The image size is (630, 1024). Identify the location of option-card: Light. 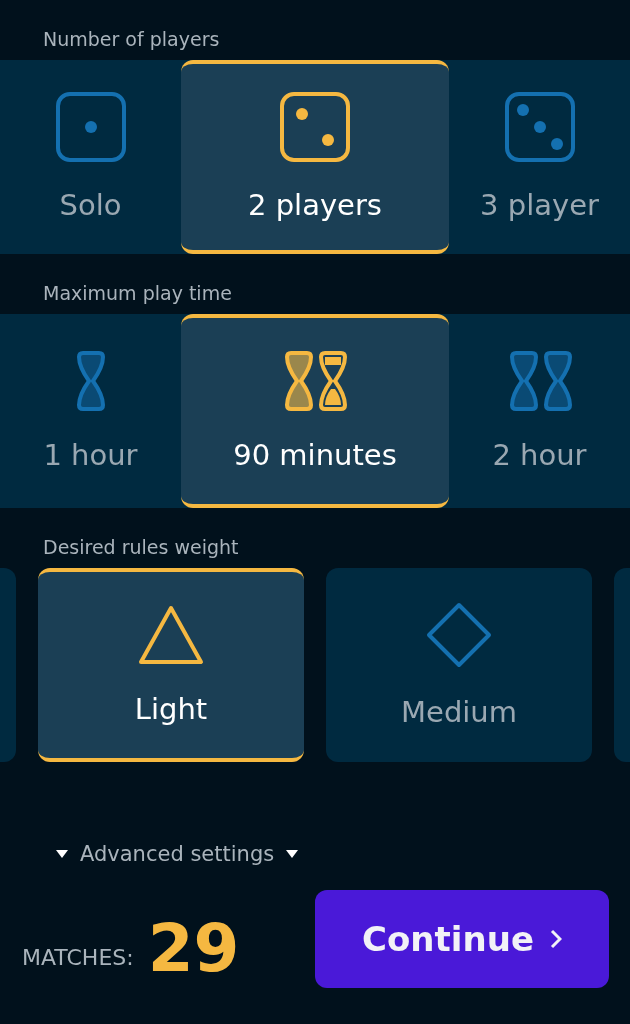
(171, 665).